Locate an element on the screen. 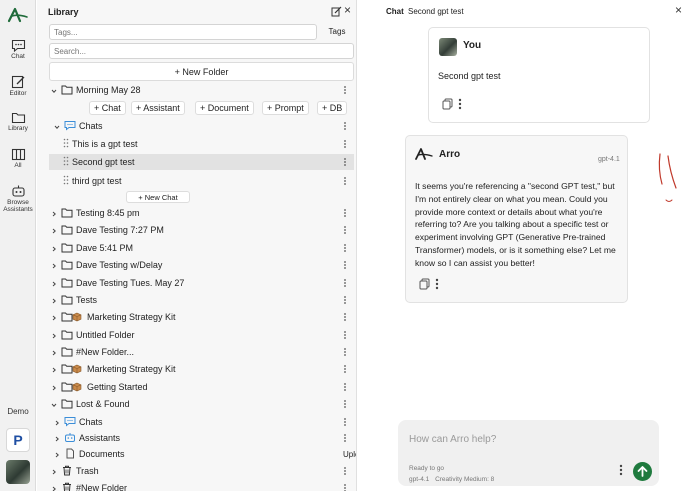 The width and height of the screenshot is (690, 491). tree-item-folder: Lost & Found is located at coordinates (201, 404).